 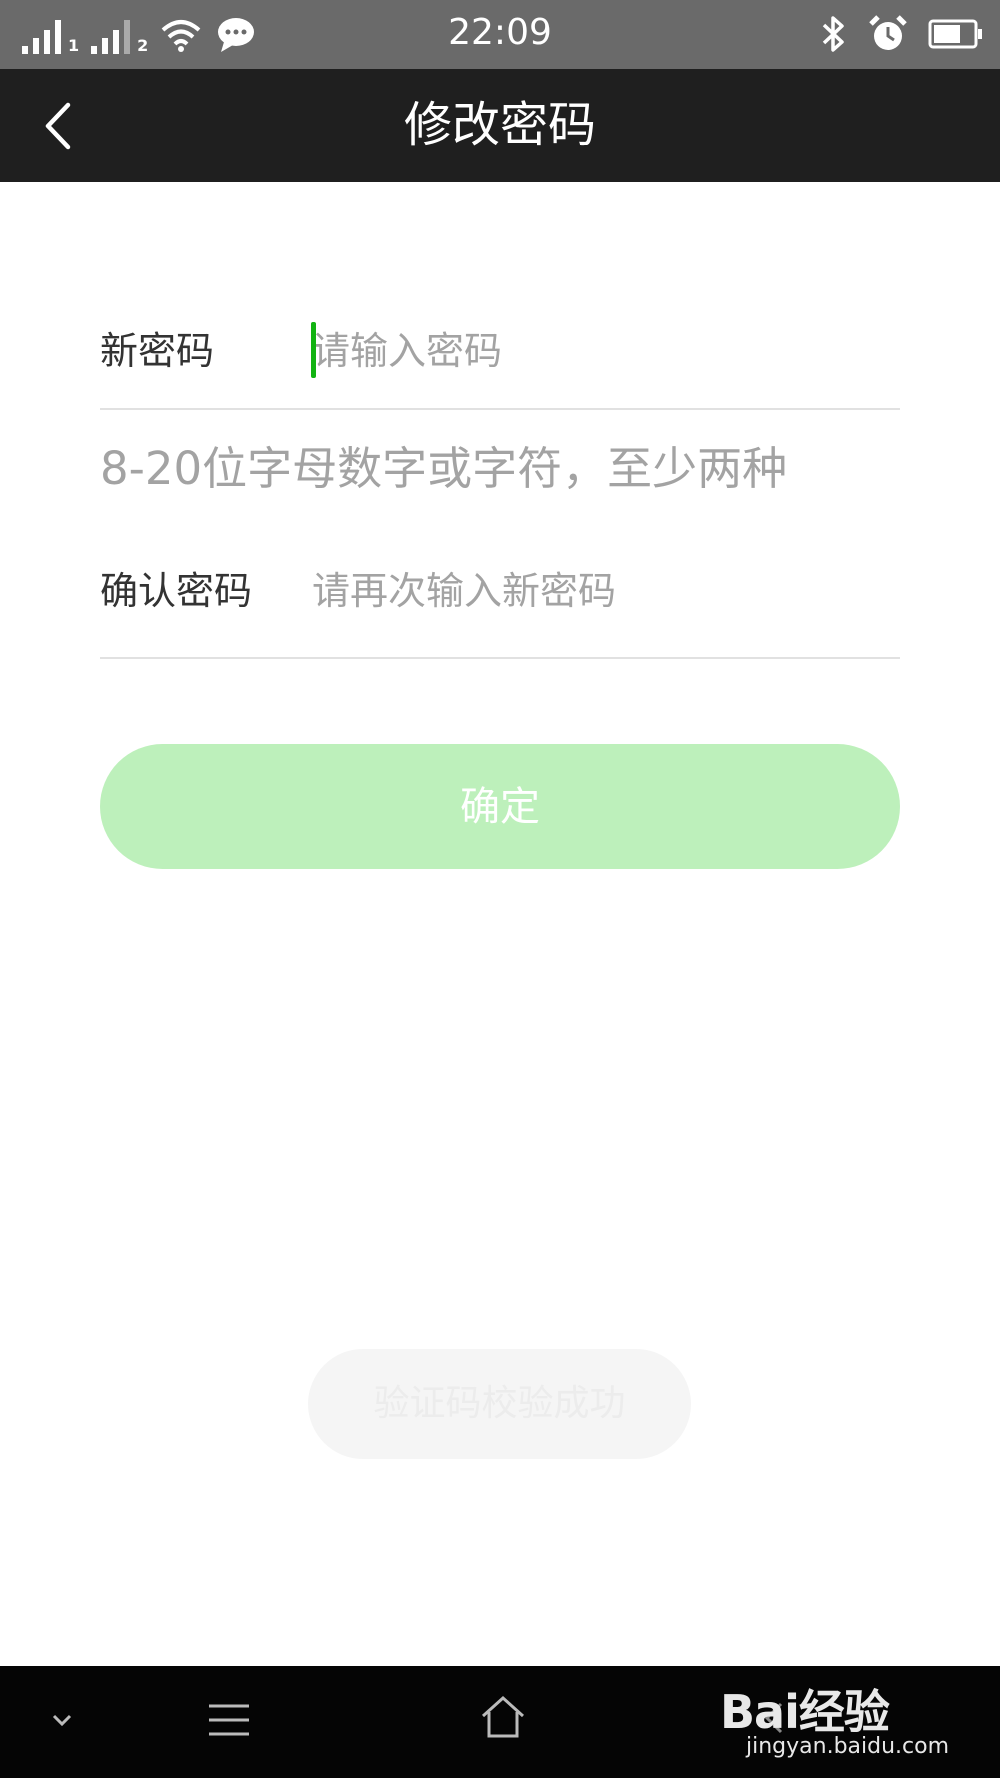 What do you see at coordinates (500, 34) in the screenshot?
I see `status-bar: 1 2 22:09` at bounding box center [500, 34].